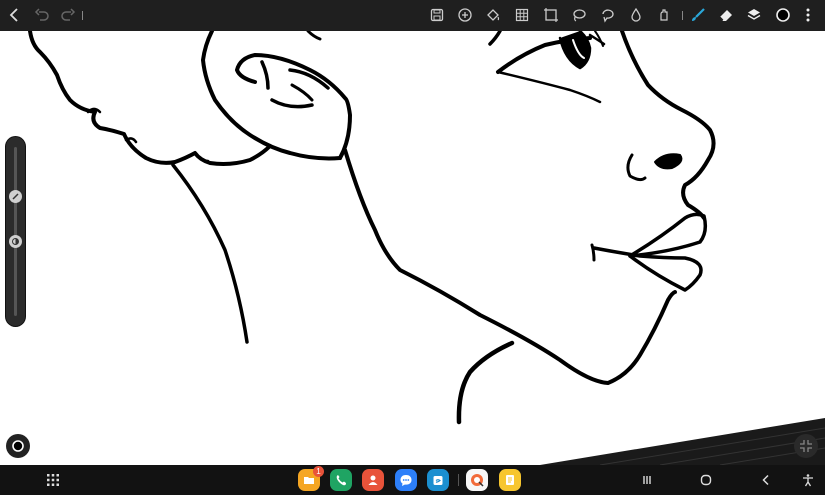  Describe the element at coordinates (698, 15) in the screenshot. I see `brush-icon` at that location.